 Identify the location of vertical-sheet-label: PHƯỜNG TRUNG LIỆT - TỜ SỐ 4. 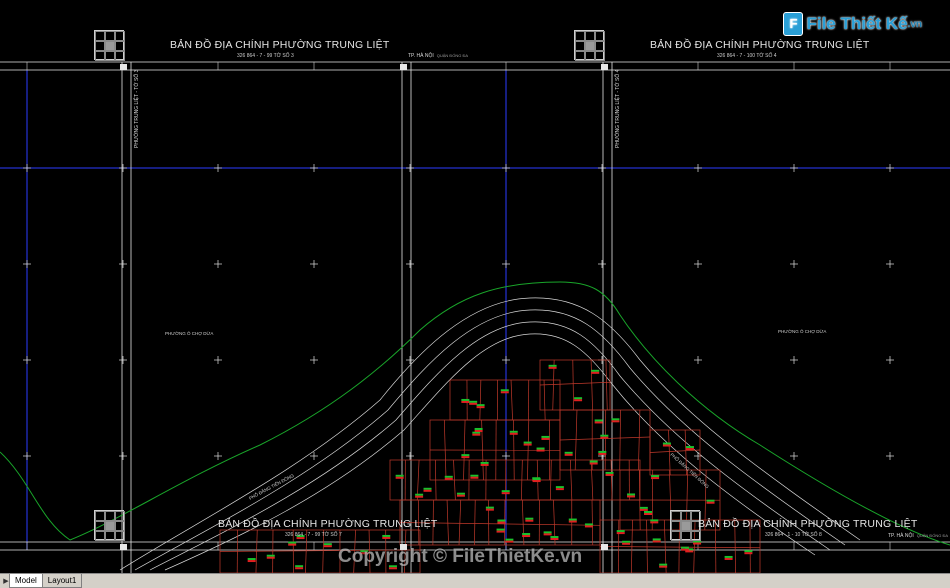
(618, 108).